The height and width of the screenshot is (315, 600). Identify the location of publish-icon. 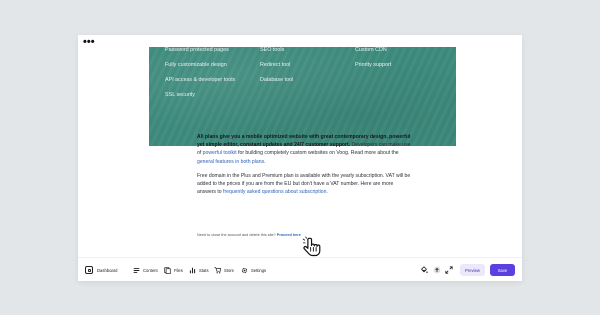
(437, 270).